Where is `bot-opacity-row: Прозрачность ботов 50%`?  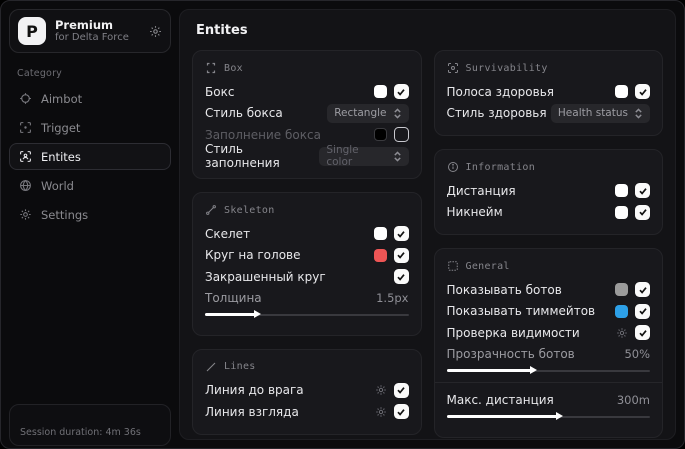 bot-opacity-row: Прозрачность ботов 50% is located at coordinates (549, 354).